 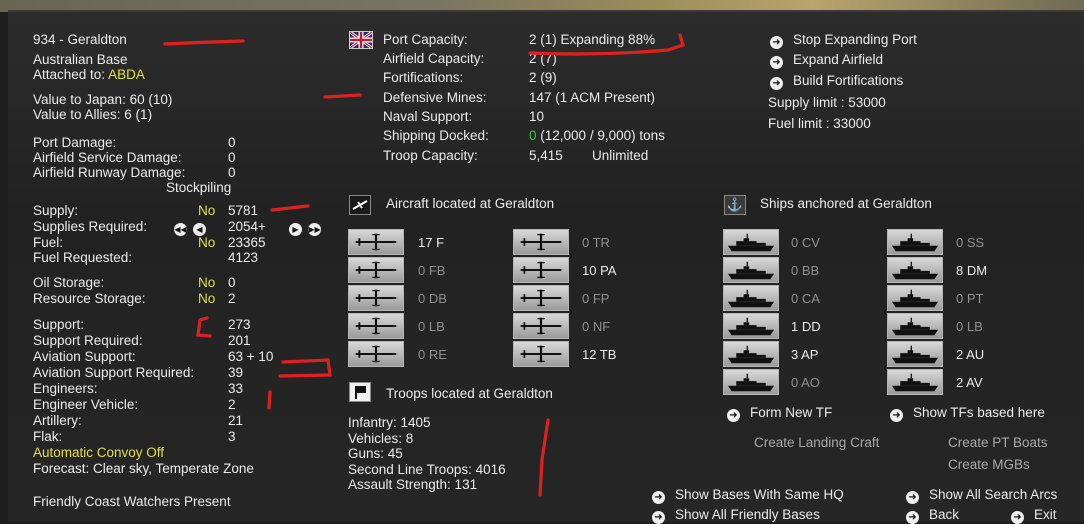 I want to click on aircraft-count: 0 FB, so click(x=432, y=270).